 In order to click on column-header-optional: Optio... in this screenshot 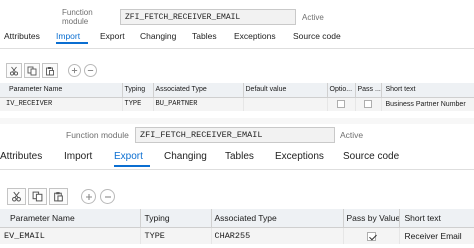, I will do `click(341, 90)`.